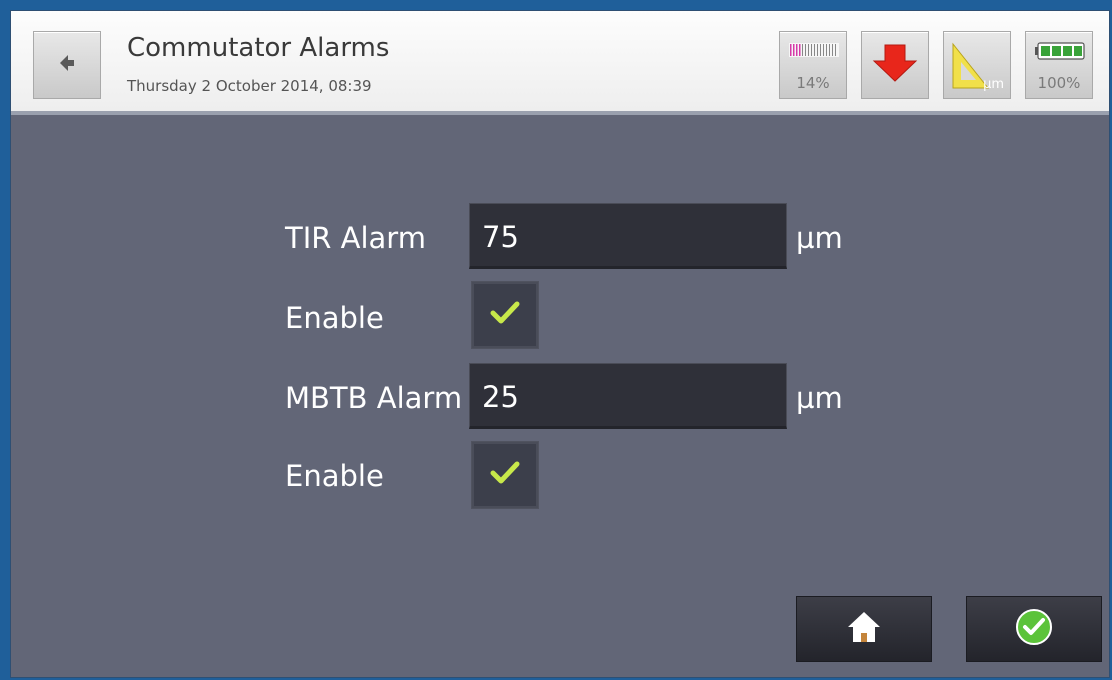  Describe the element at coordinates (819, 398) in the screenshot. I see `mbtb-alarm-unit: µm` at that location.